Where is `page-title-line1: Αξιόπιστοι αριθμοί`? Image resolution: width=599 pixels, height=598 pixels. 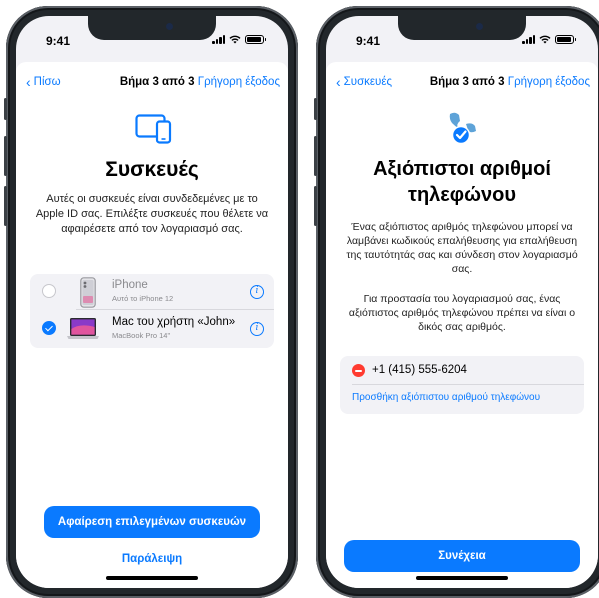
page-title-line1: Αξιόπιστοι αριθμοί is located at coordinates (462, 169).